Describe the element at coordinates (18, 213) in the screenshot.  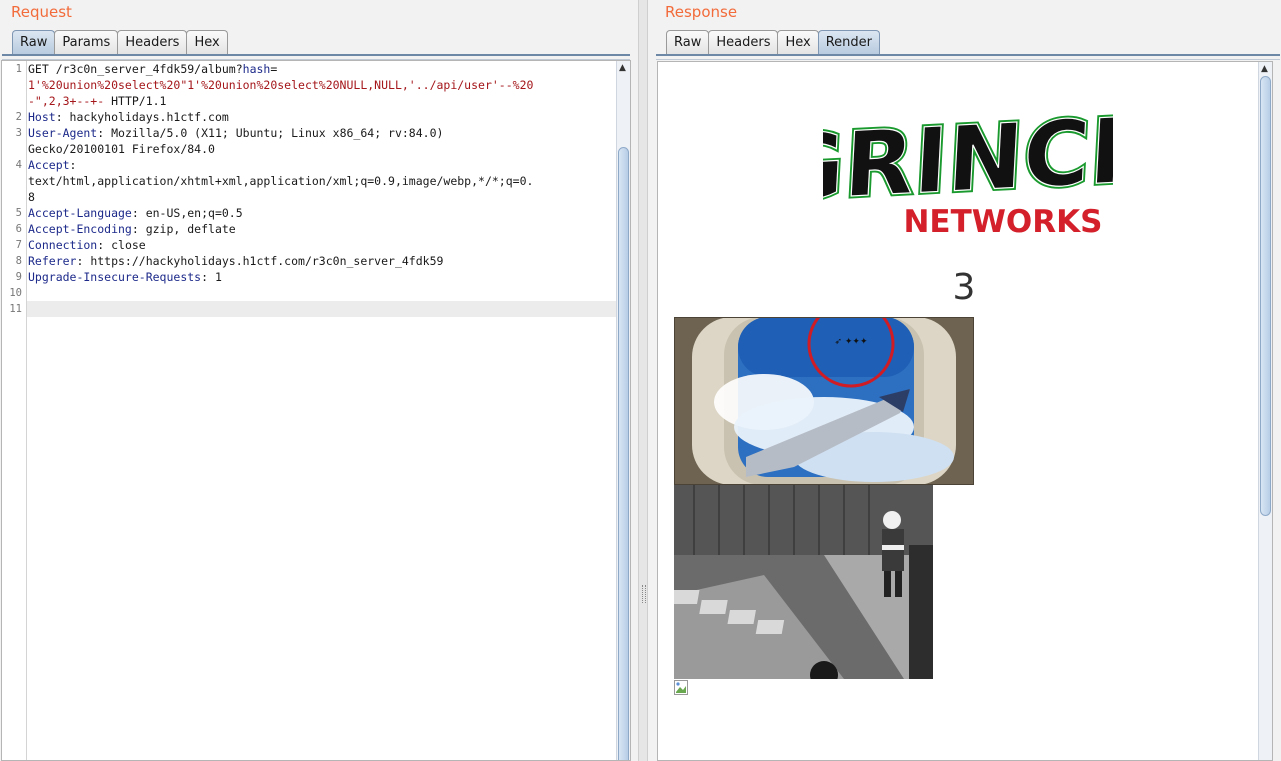
I see `line-number: 5` at that location.